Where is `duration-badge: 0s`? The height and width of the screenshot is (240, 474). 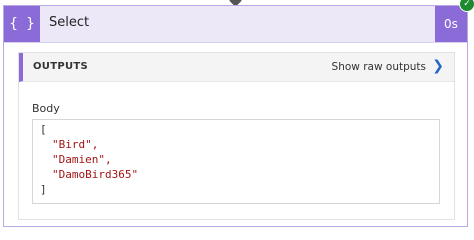
duration-badge: 0s is located at coordinates (451, 24).